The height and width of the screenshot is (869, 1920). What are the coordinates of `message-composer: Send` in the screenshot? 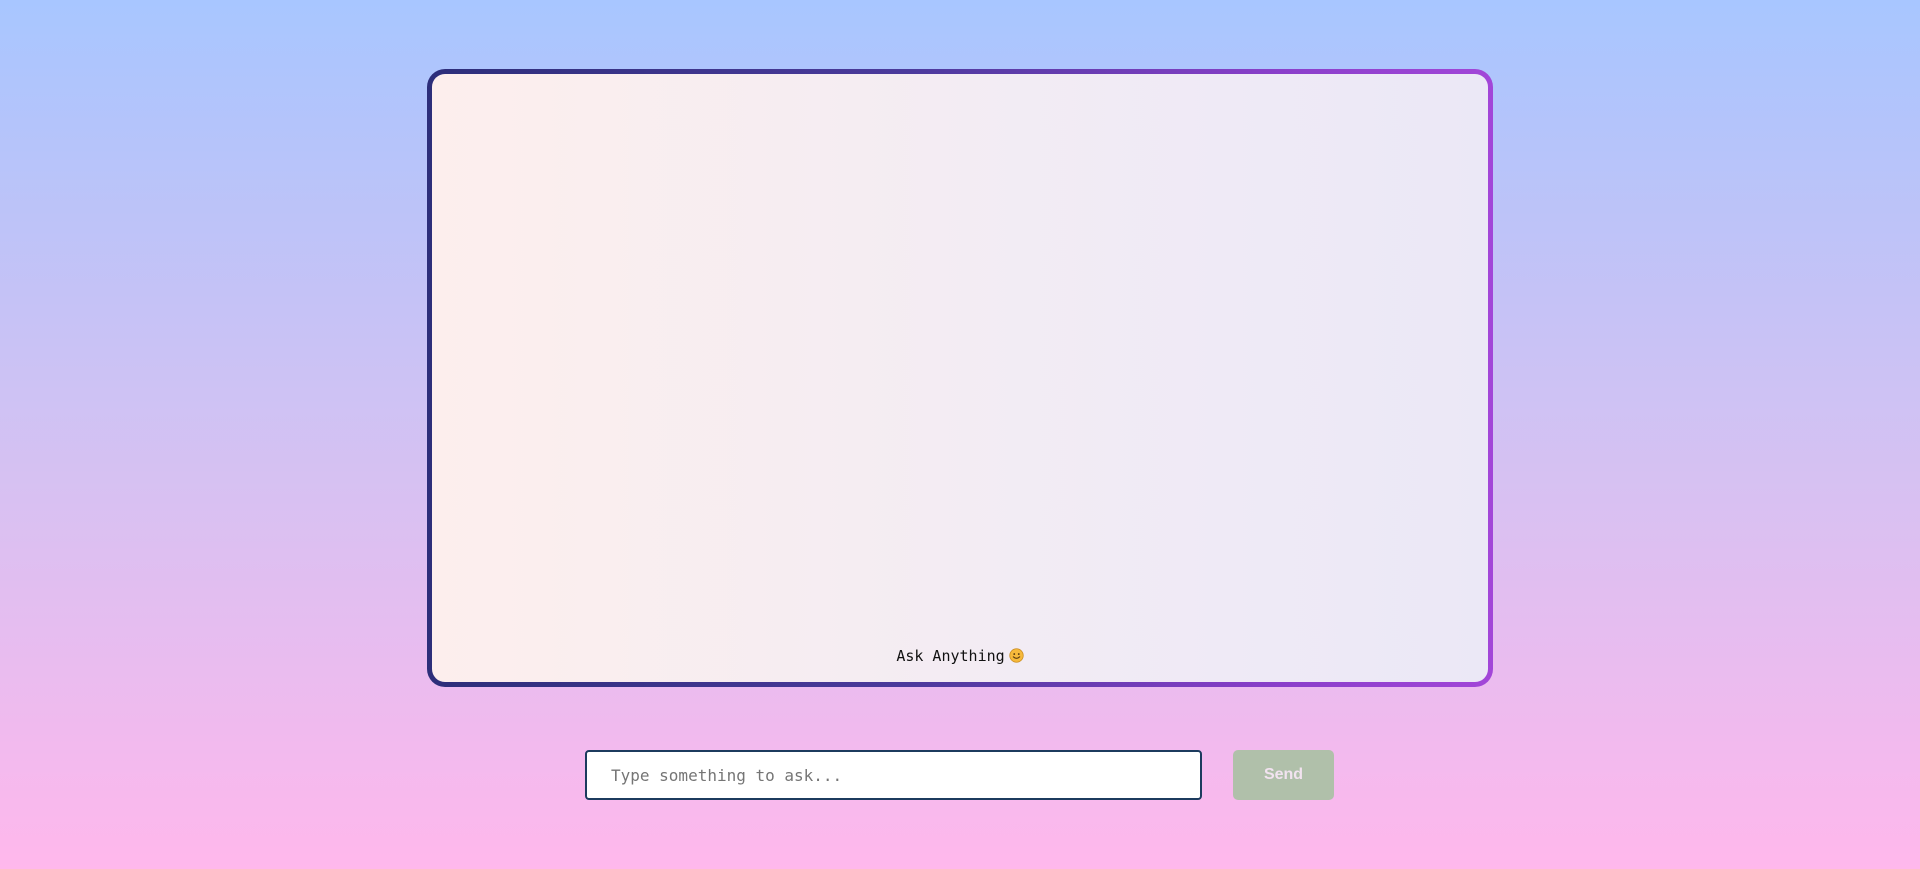 It's located at (959, 775).